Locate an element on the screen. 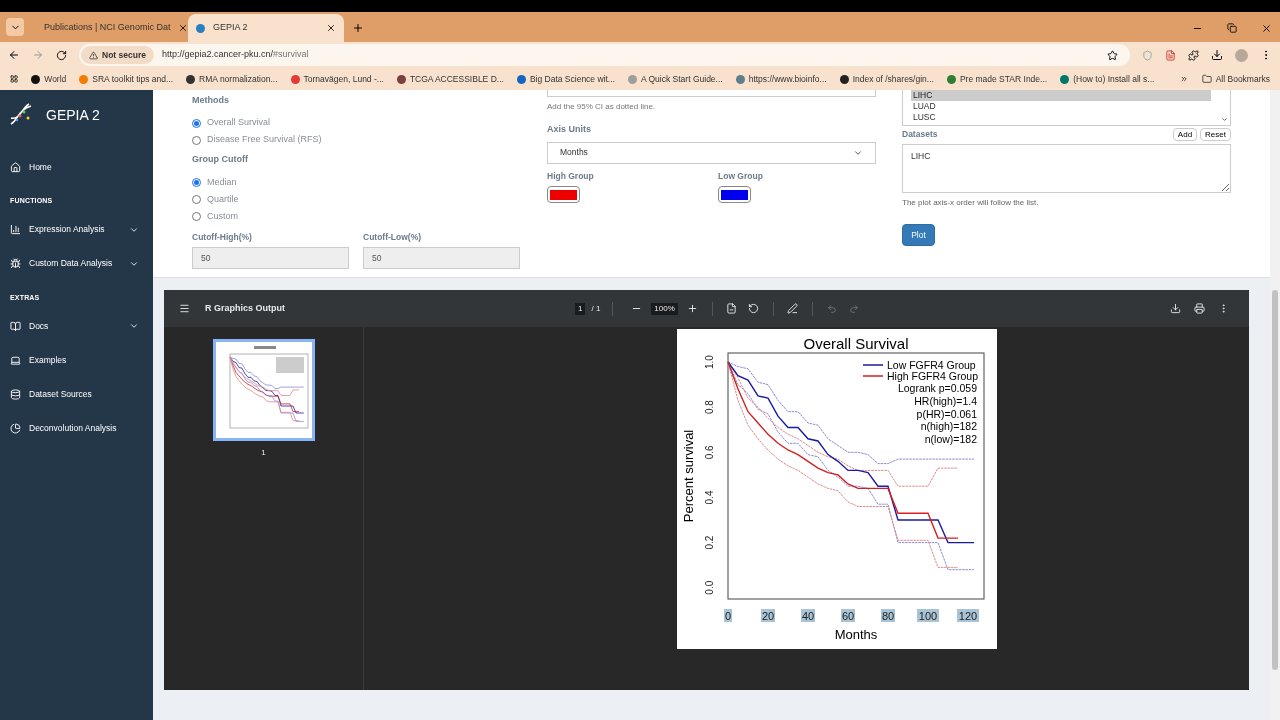 The width and height of the screenshot is (1280, 720). y-axis-label: Percent survival is located at coordinates (688, 476).